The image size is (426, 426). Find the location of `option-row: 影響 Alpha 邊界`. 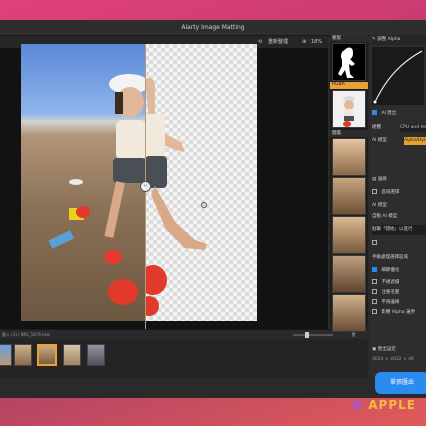

option-row: 影響 Alpha 邊界 is located at coordinates (399, 313).